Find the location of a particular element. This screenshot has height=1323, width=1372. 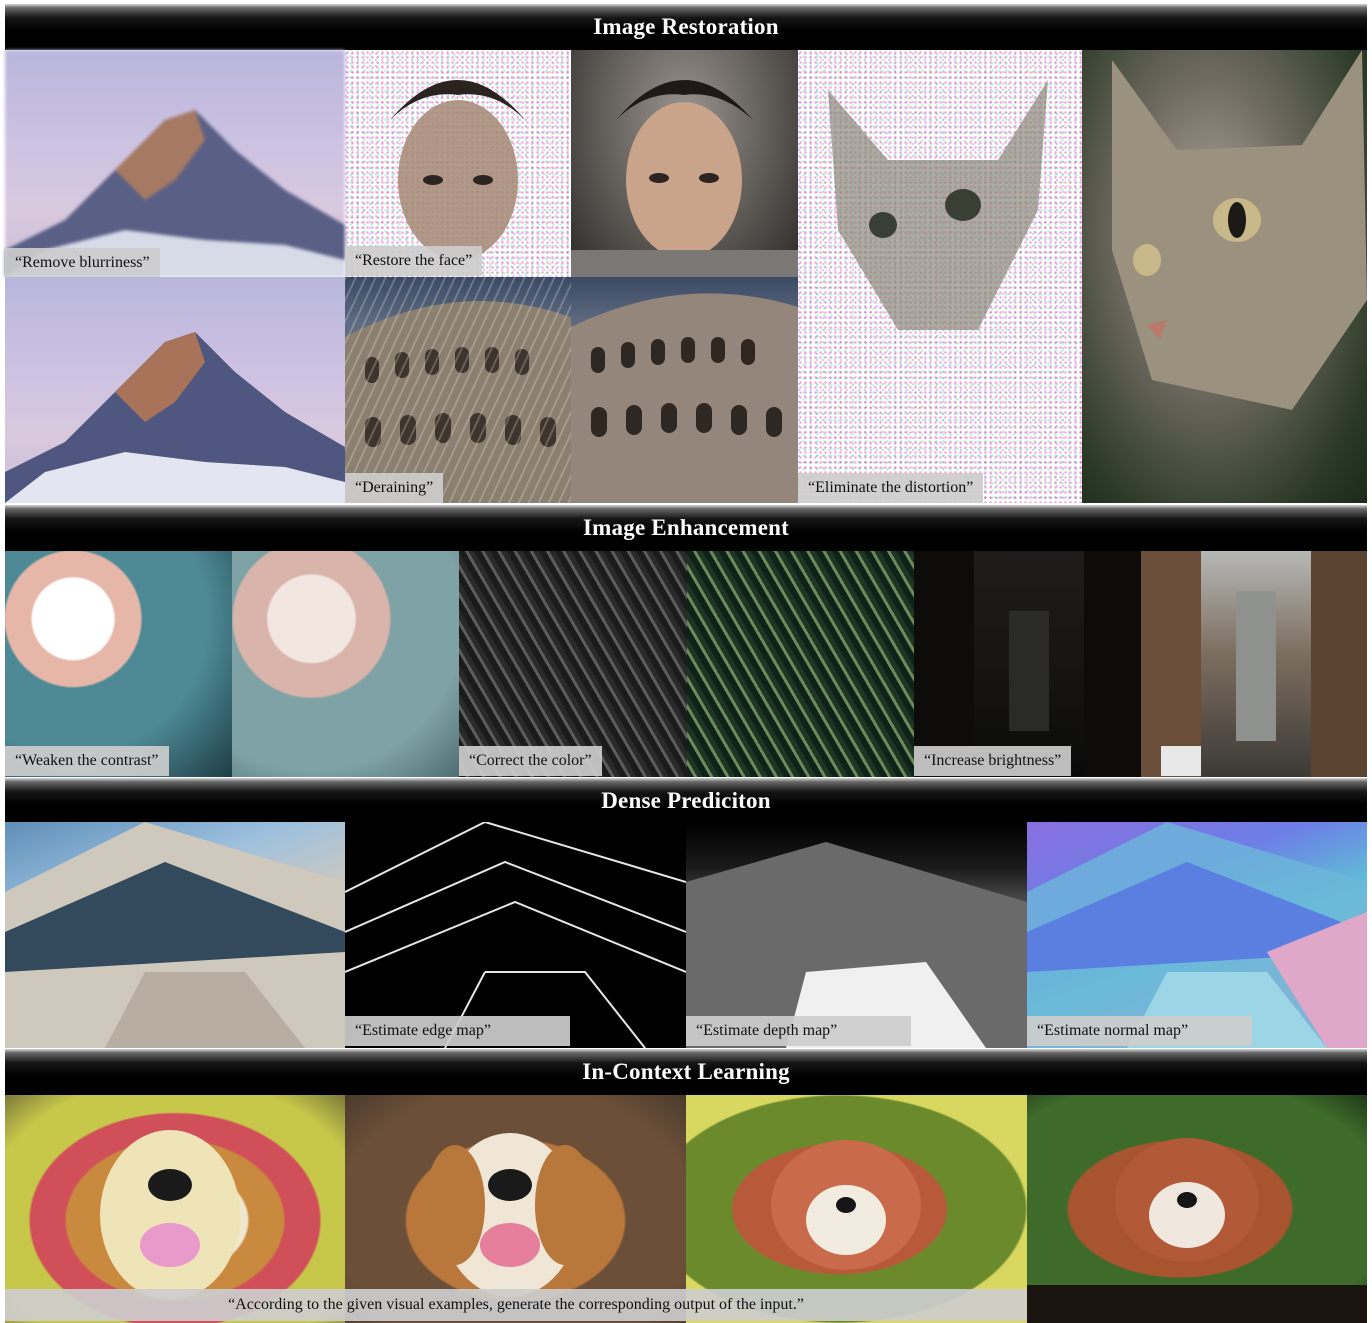

face-restored-image is located at coordinates (684, 163).